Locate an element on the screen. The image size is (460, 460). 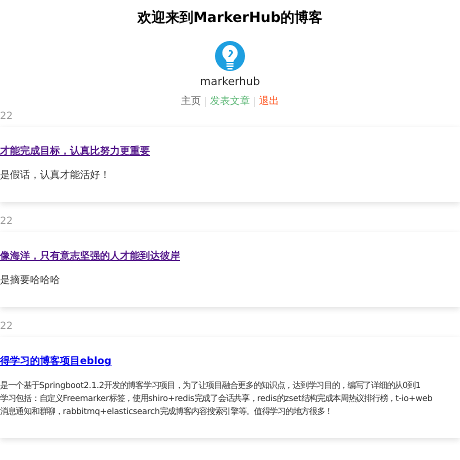
nav-link: 主页 is located at coordinates (191, 102).